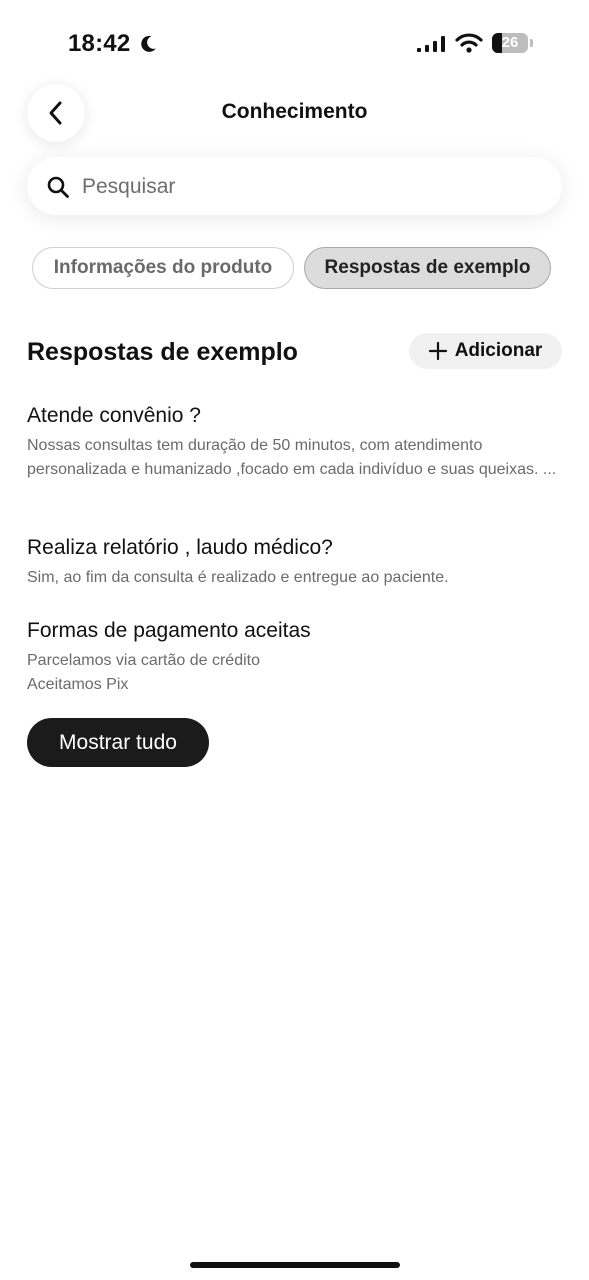 This screenshot has height=1280, width=589. What do you see at coordinates (180, 547) in the screenshot?
I see `answer-title: Realiza relatório , laudo médico?` at bounding box center [180, 547].